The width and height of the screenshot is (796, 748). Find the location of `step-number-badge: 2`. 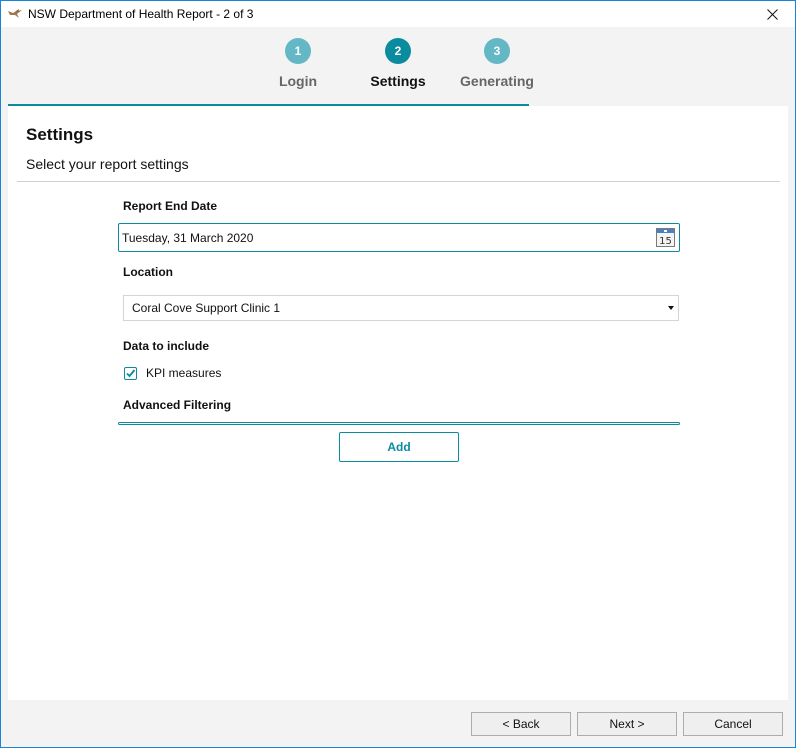

step-number-badge: 2 is located at coordinates (398, 51).